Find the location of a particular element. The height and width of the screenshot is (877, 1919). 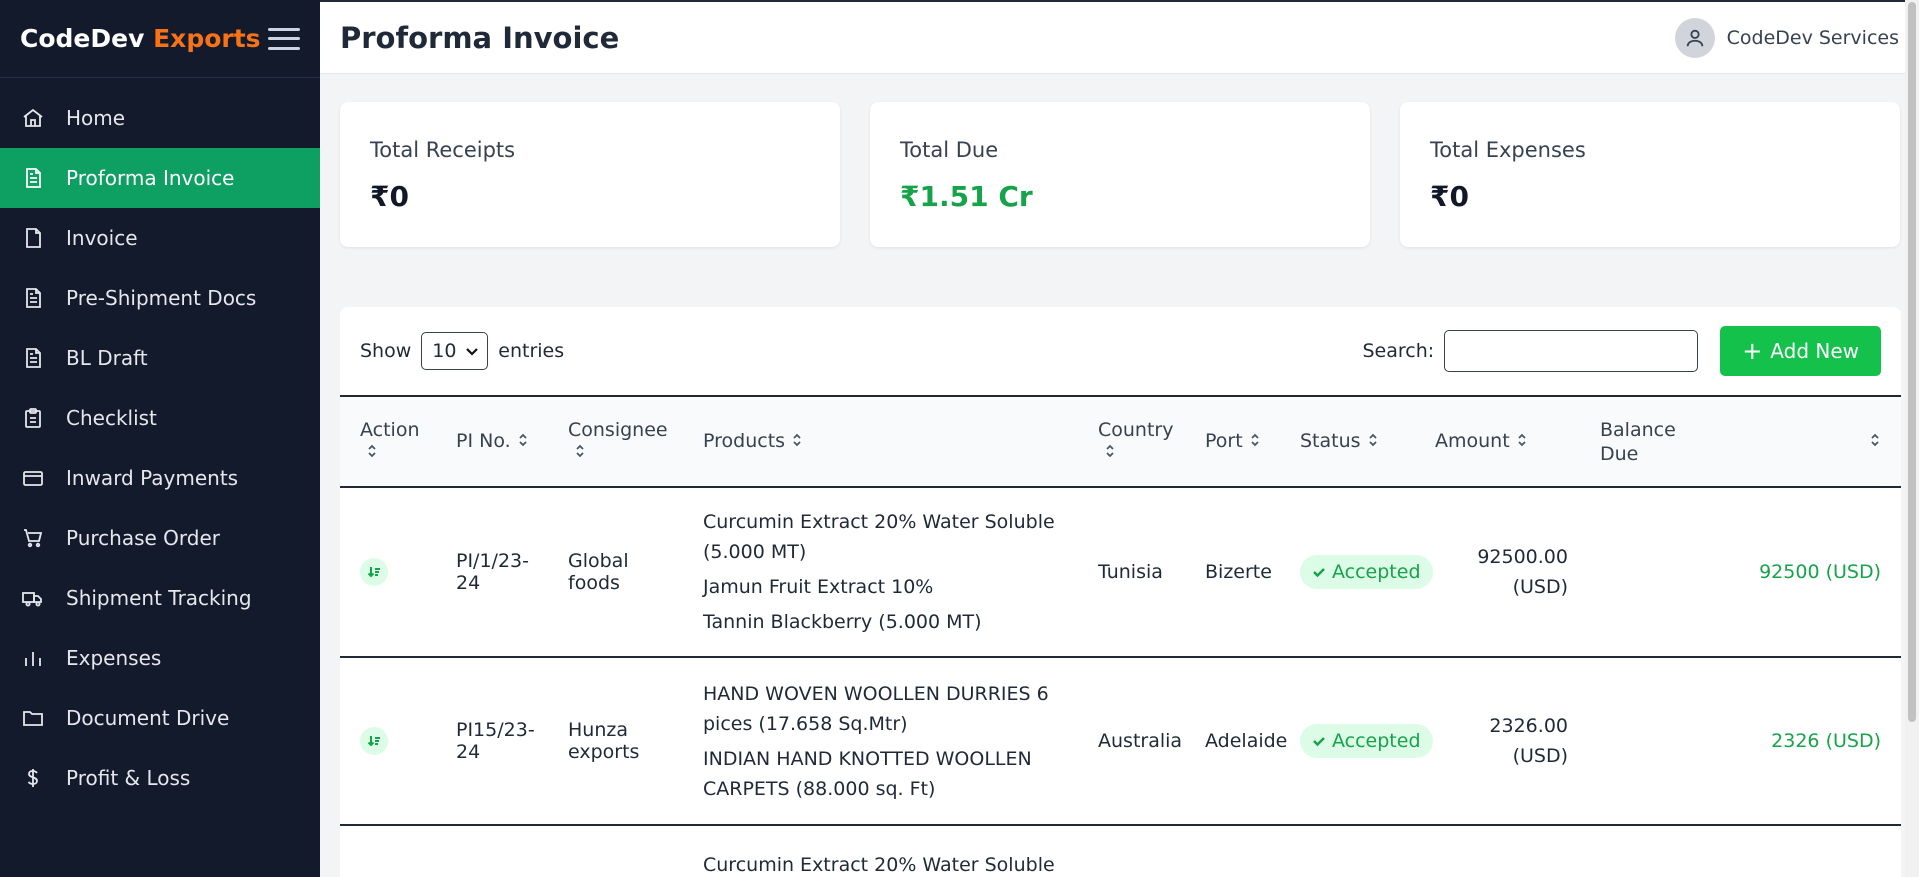

search-label: Search: is located at coordinates (1398, 351).